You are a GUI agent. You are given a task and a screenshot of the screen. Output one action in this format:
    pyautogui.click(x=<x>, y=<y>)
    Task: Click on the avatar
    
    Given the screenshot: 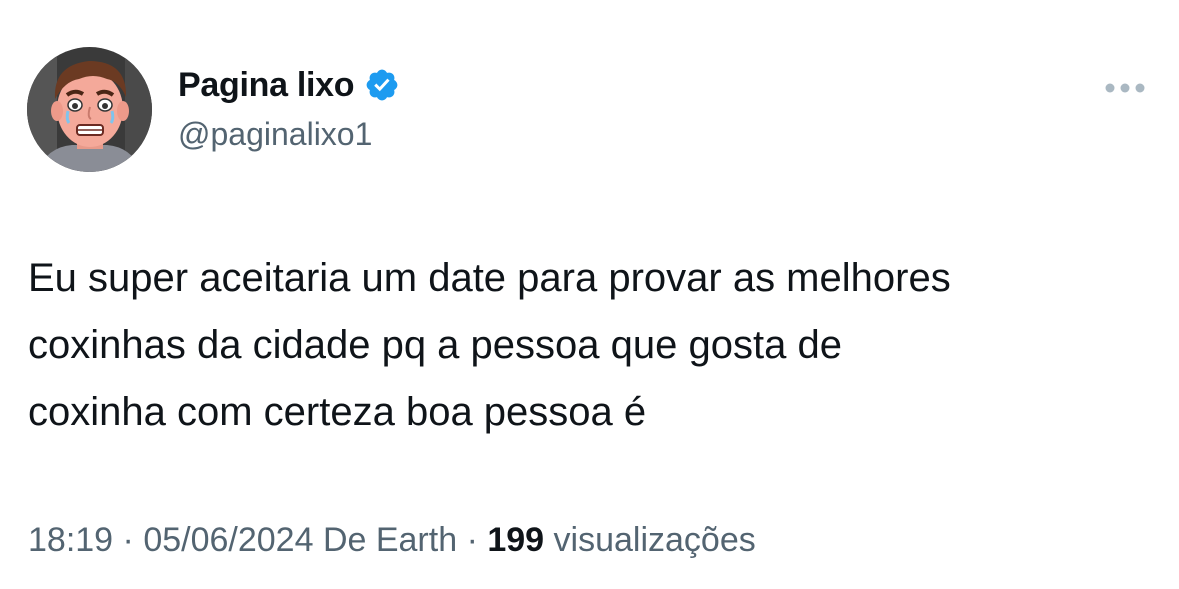 What is the action you would take?
    pyautogui.click(x=89, y=109)
    